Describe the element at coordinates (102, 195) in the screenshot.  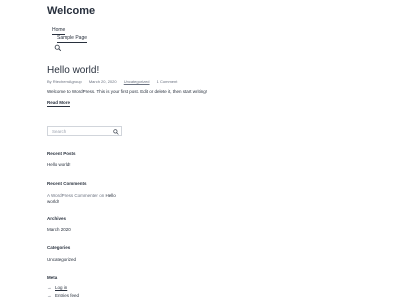
I see `comment-on-text: on` at that location.